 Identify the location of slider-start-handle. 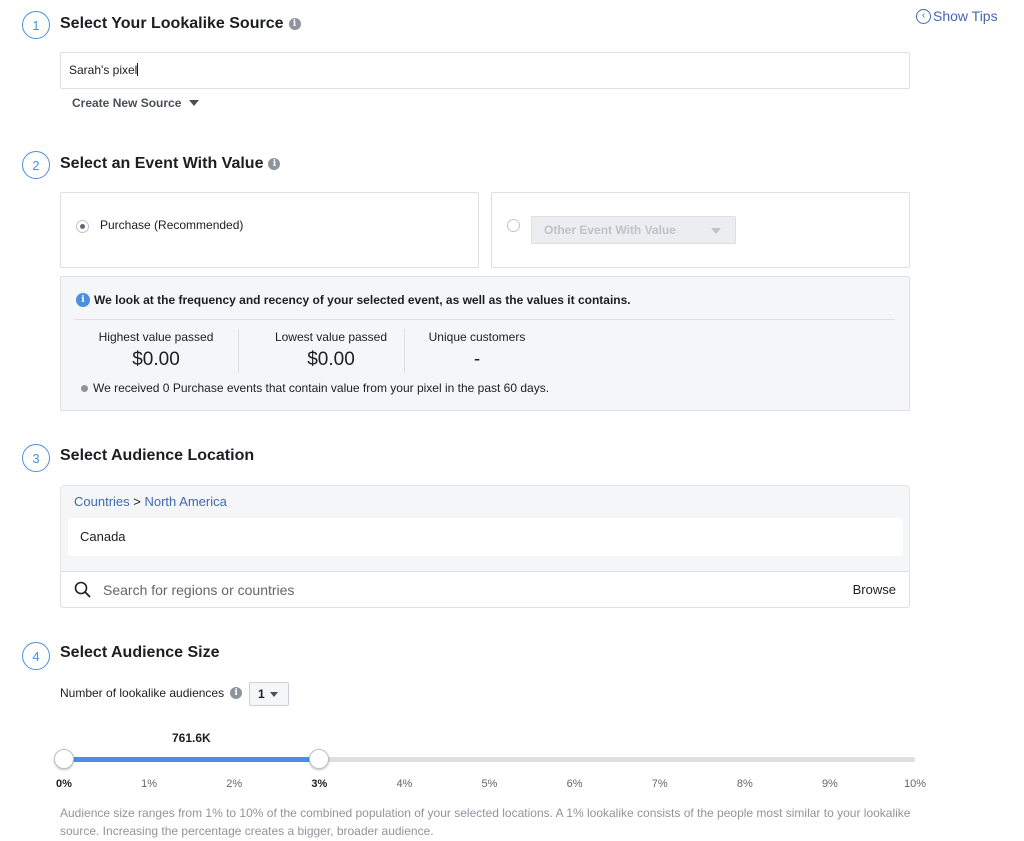
(64, 759).